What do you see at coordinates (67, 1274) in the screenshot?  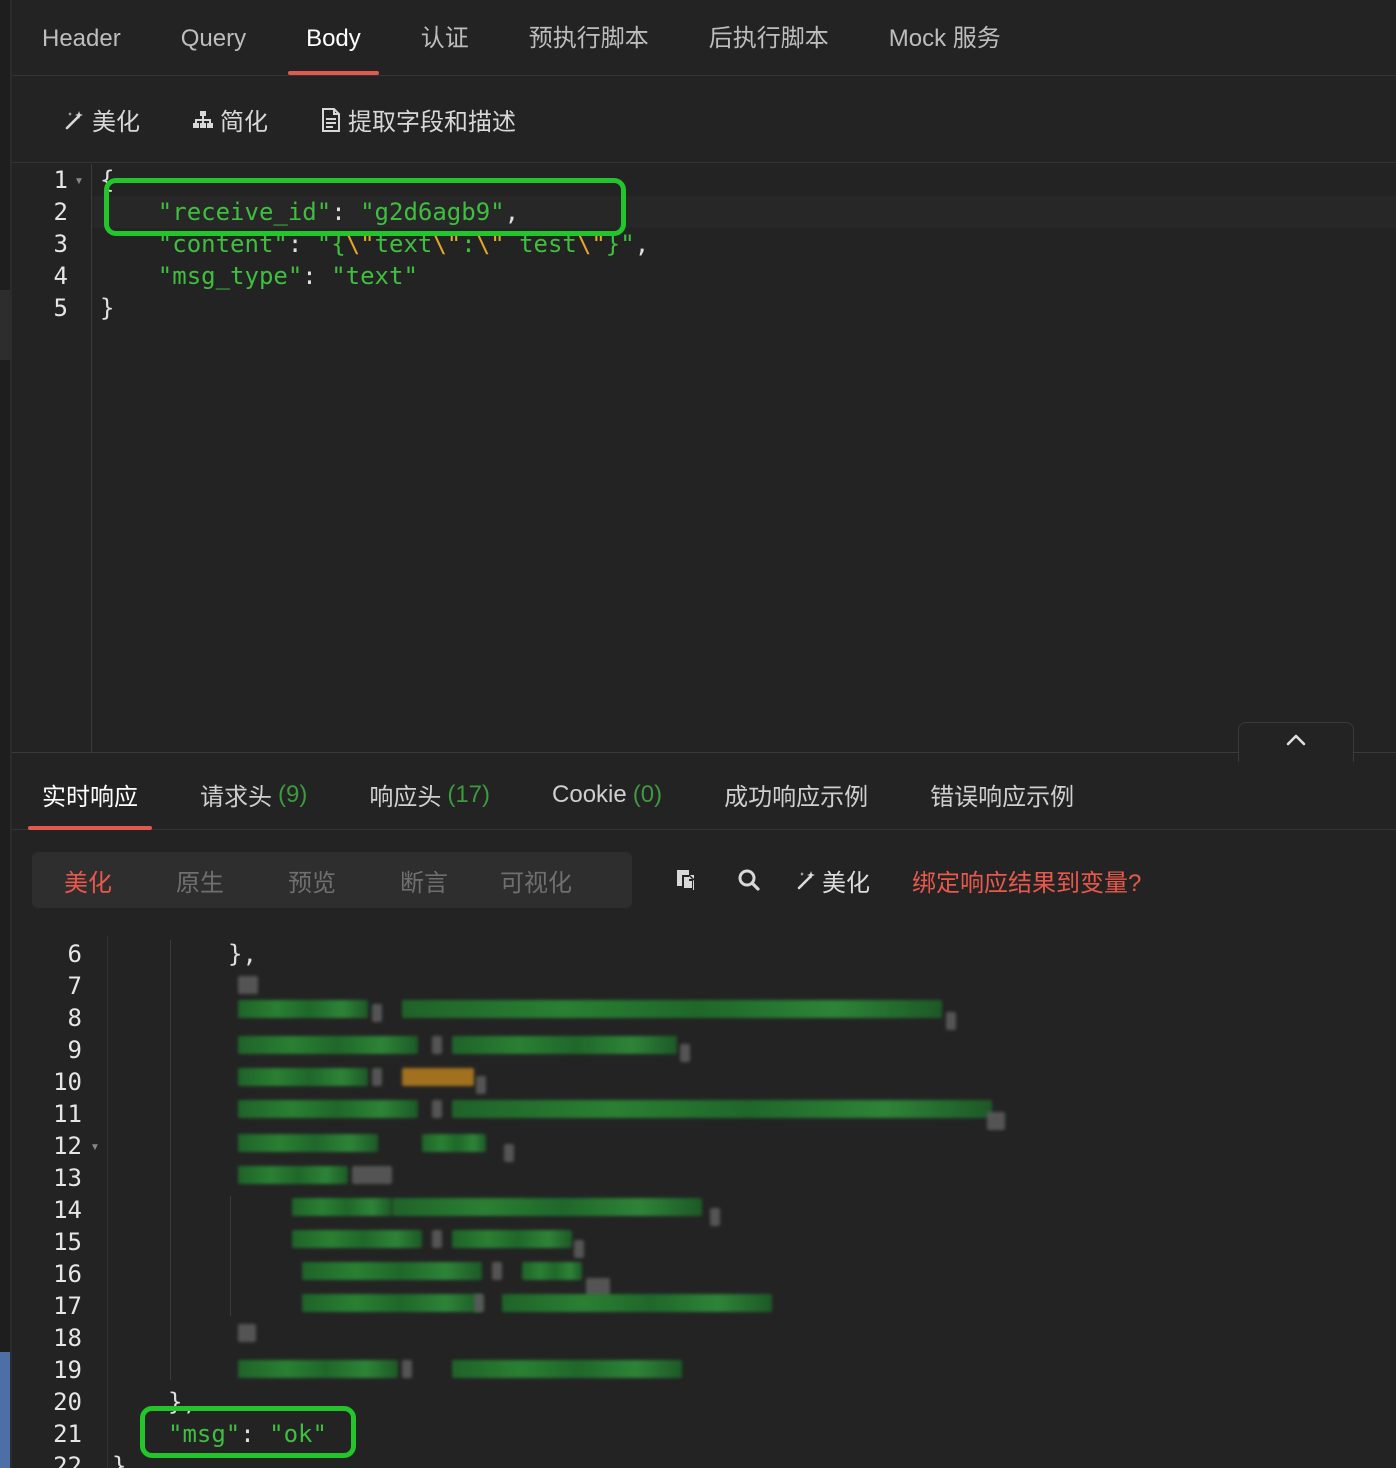 I see `line-number: 16` at bounding box center [67, 1274].